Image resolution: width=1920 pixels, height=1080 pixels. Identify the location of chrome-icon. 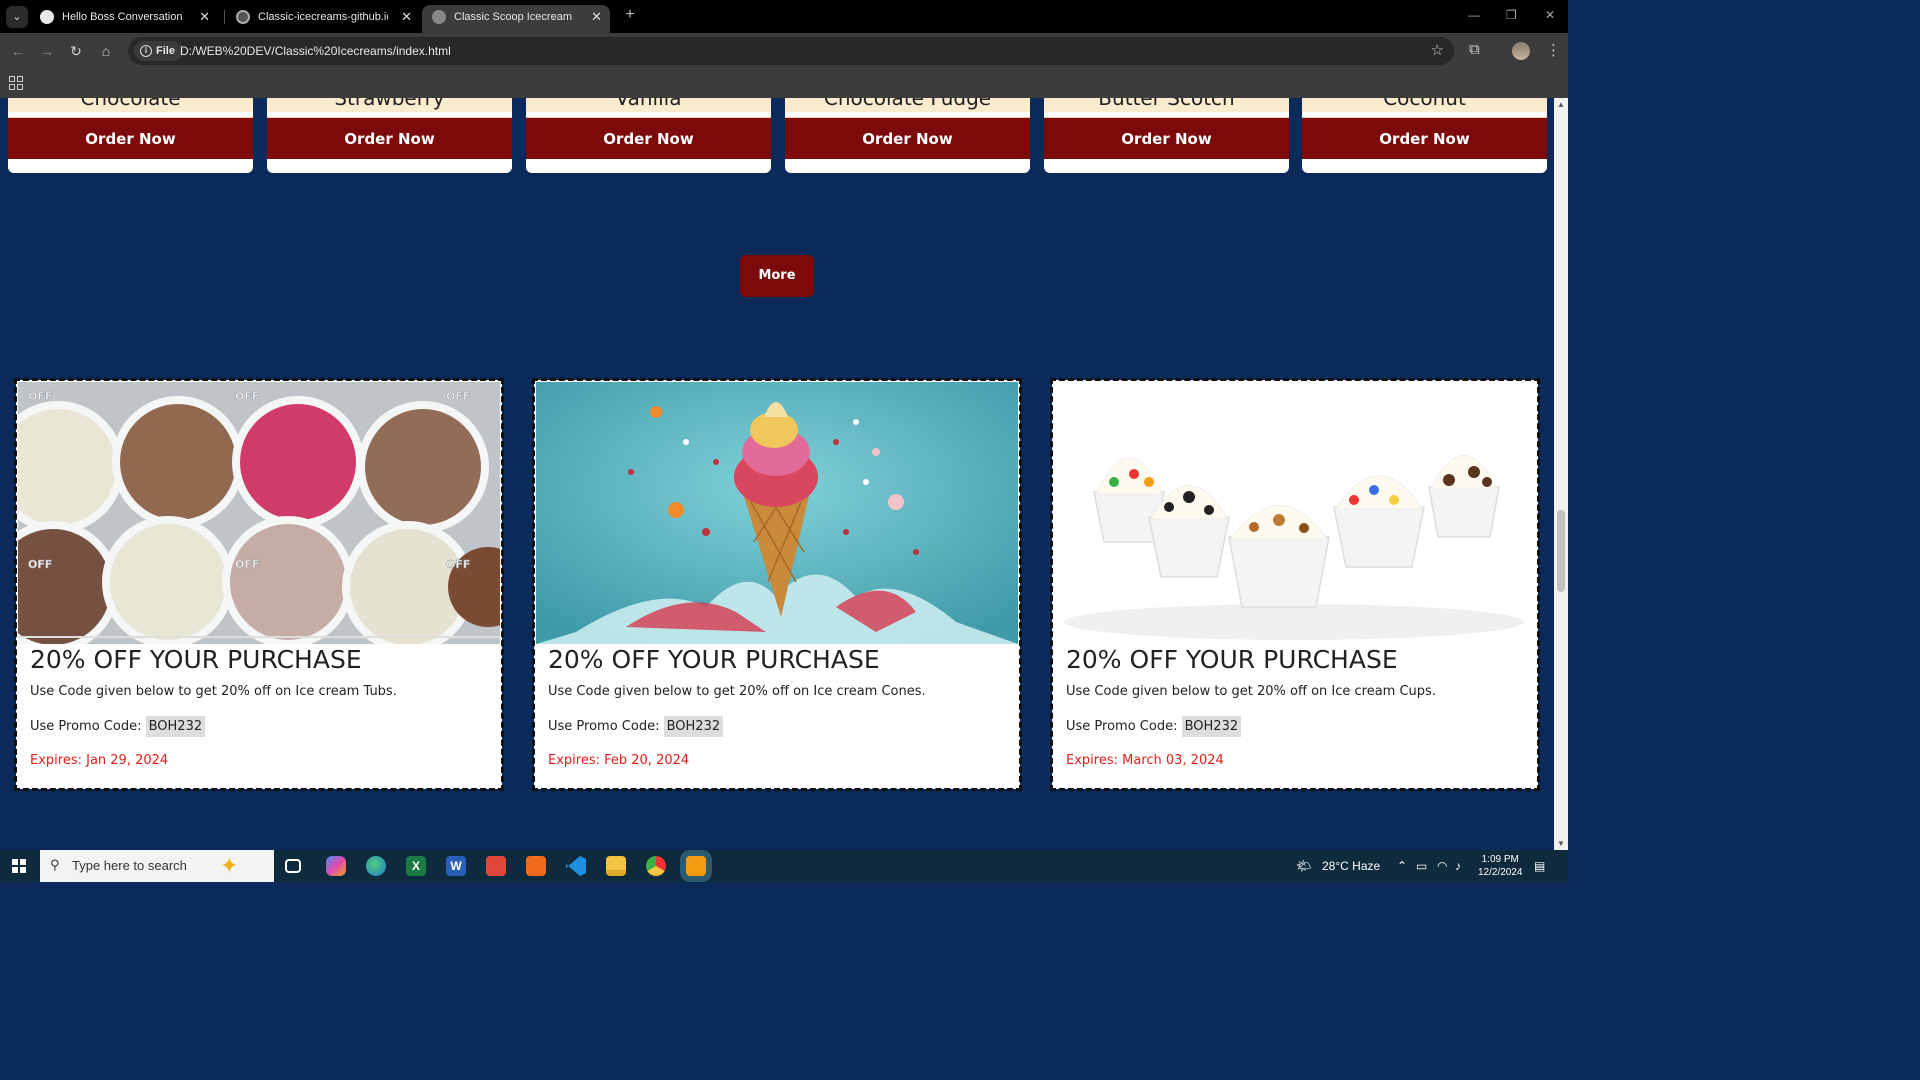
(656, 866).